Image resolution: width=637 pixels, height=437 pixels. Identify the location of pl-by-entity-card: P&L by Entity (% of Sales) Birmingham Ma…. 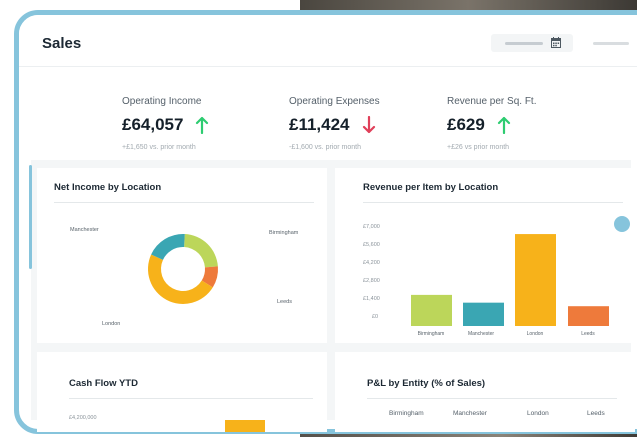
(485, 392).